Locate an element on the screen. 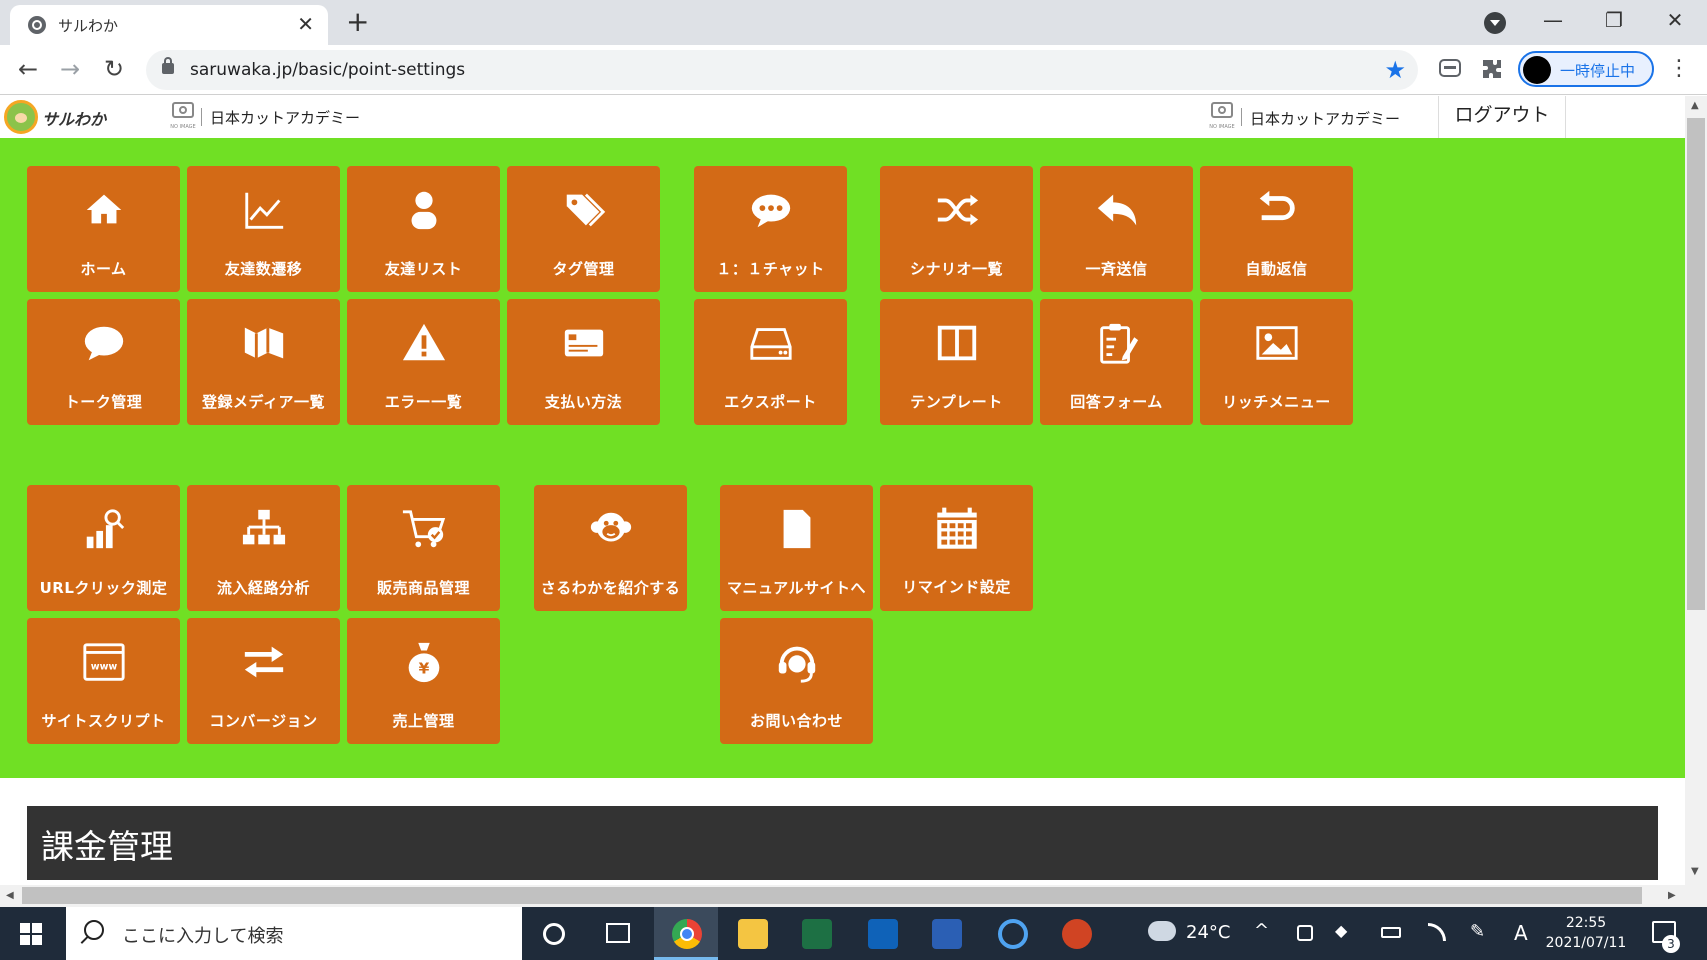  svg-text: www is located at coordinates (103, 667).